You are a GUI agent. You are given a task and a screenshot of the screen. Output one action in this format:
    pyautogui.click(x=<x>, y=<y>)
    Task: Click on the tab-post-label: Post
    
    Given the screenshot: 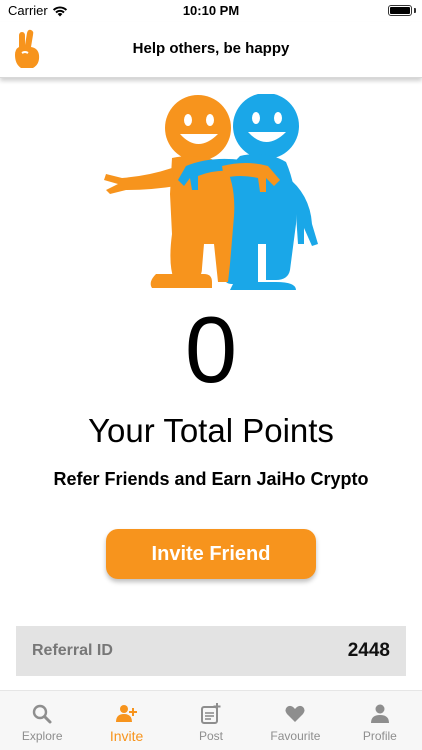 What is the action you would take?
    pyautogui.click(x=211, y=736)
    